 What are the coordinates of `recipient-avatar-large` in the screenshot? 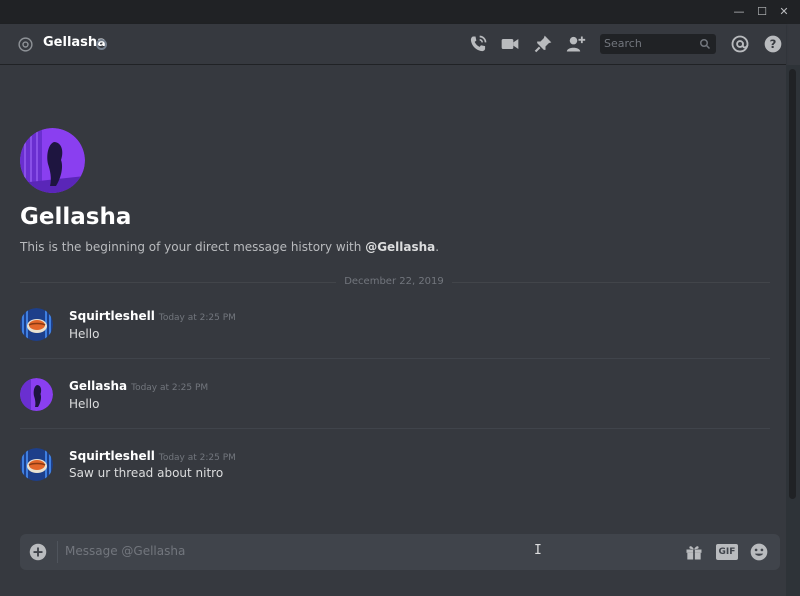 It's located at (52, 160).